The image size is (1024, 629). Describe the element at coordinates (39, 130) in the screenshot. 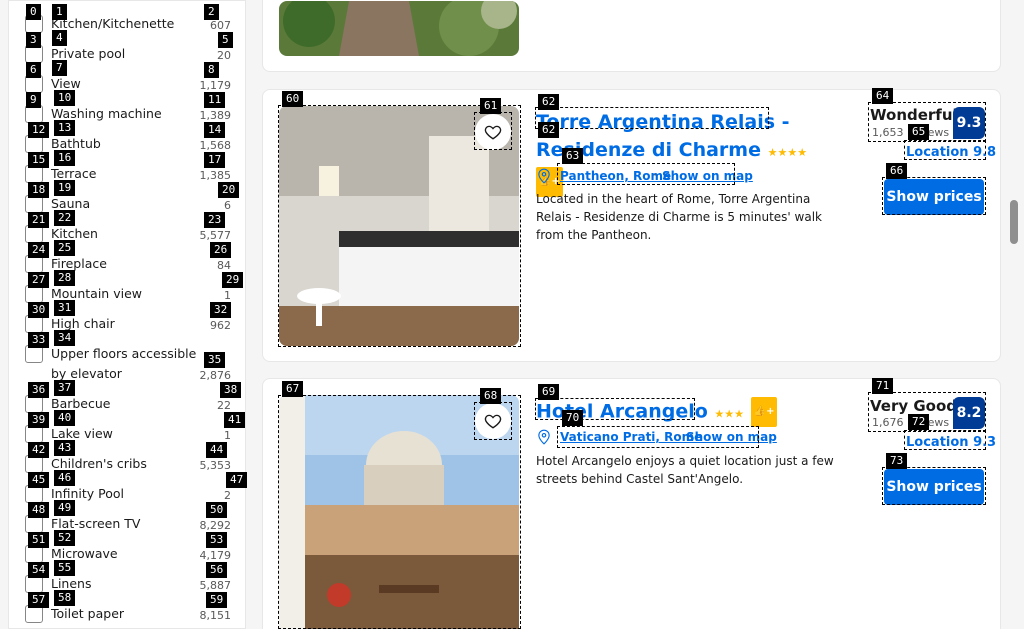

I see `annotation-badge: 12` at that location.